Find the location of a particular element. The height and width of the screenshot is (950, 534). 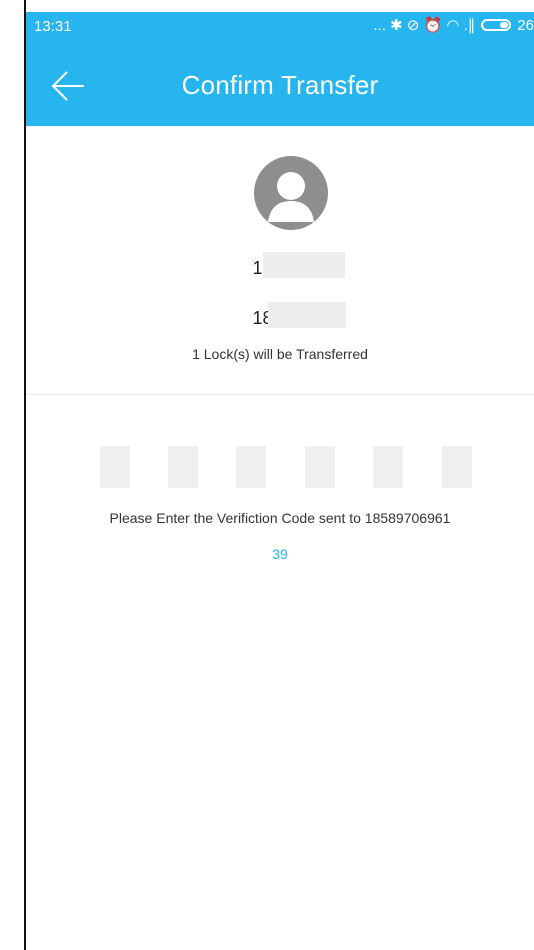

status-indicator-icons: ... ✱ ⊘ ⏰ ◠ .∥ is located at coordinates (424, 25).